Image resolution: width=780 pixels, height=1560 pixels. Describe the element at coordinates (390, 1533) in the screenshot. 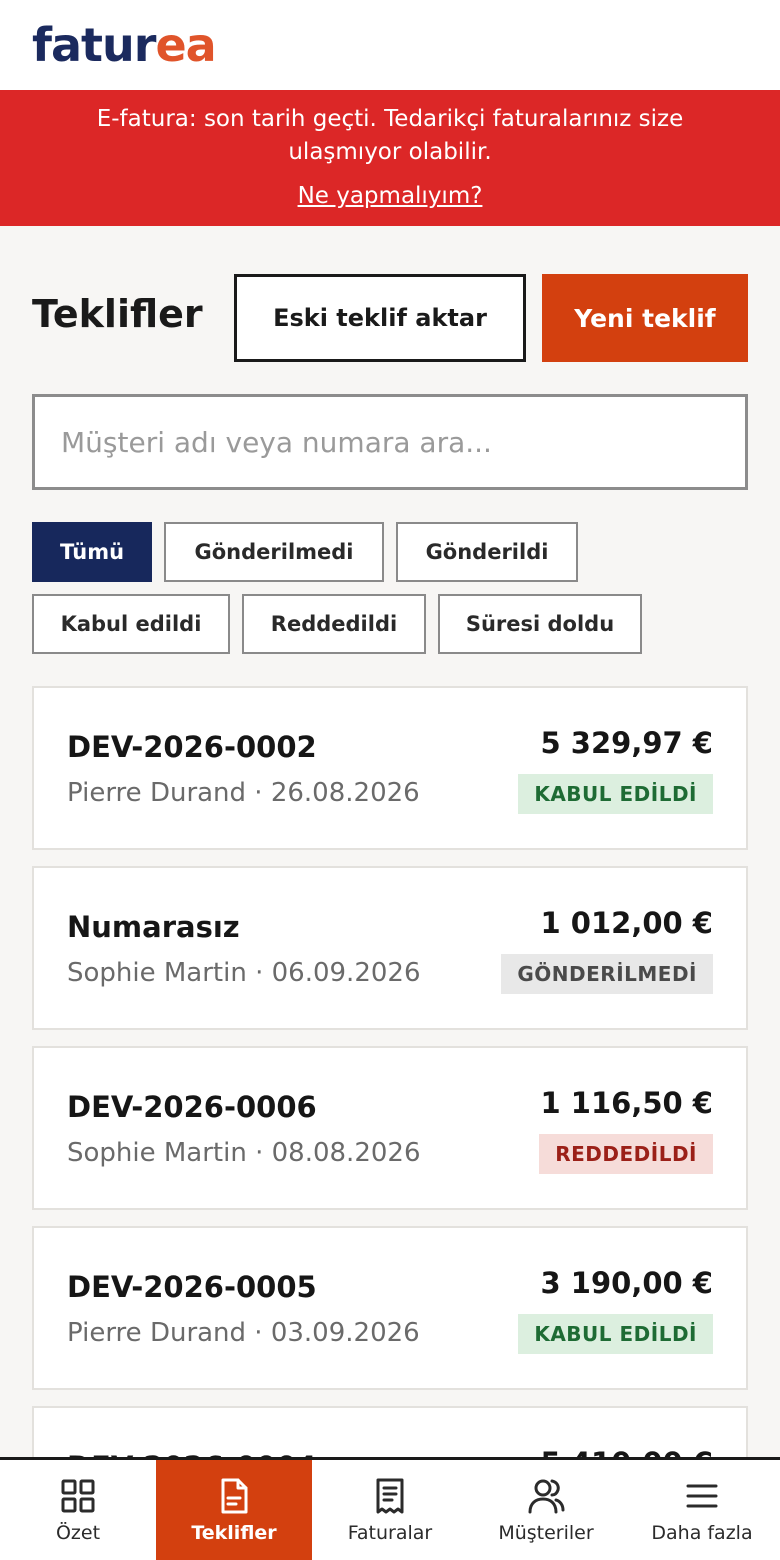

I see `nav-label-invoices: Faturalar` at that location.